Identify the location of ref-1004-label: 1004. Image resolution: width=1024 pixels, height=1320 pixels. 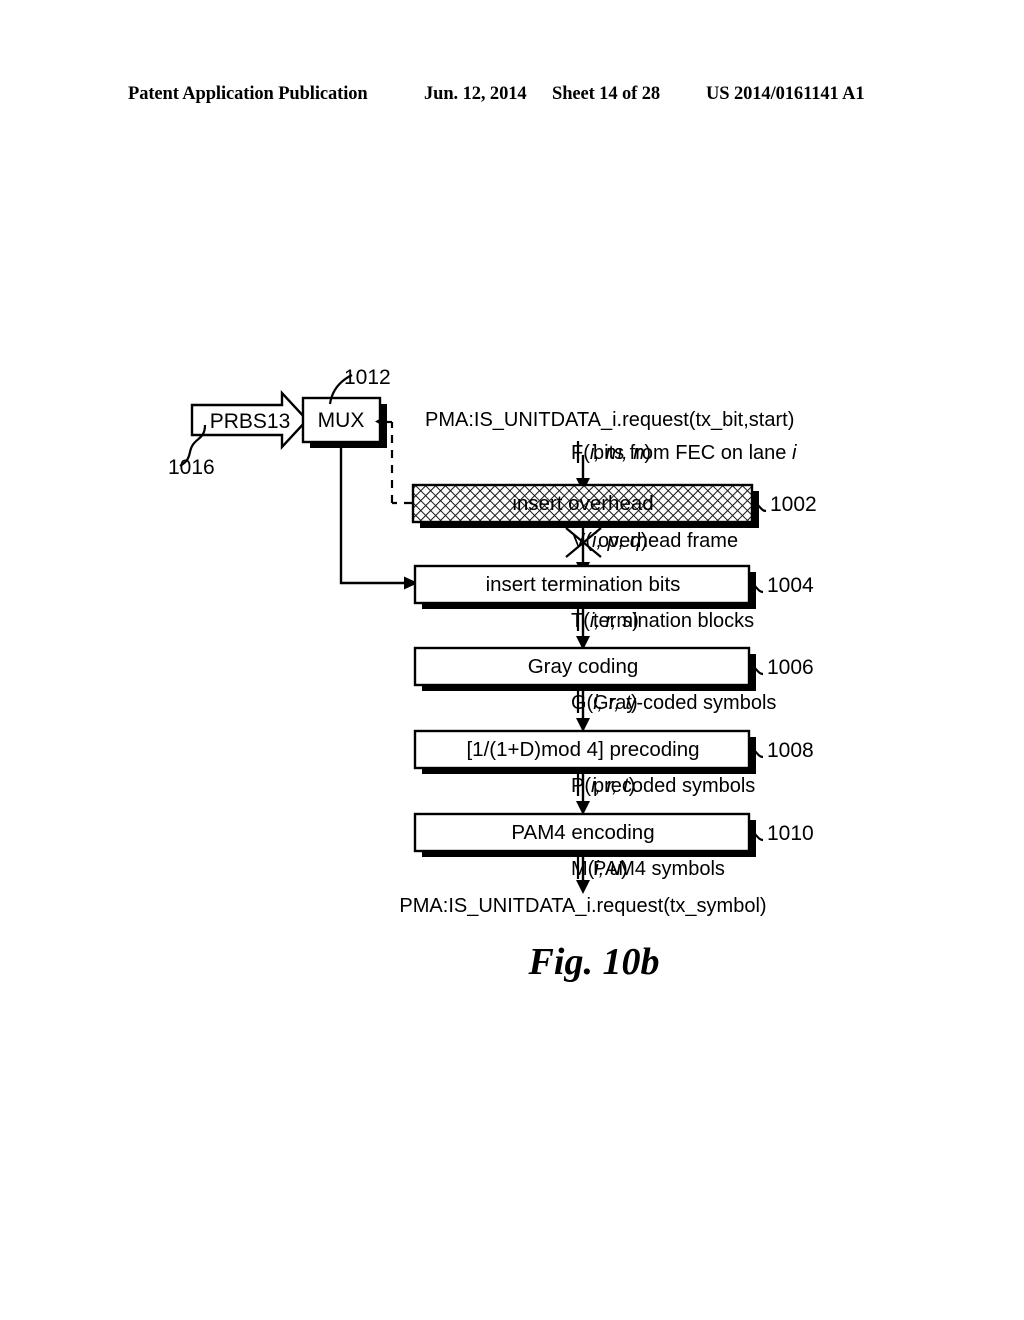
(790, 585).